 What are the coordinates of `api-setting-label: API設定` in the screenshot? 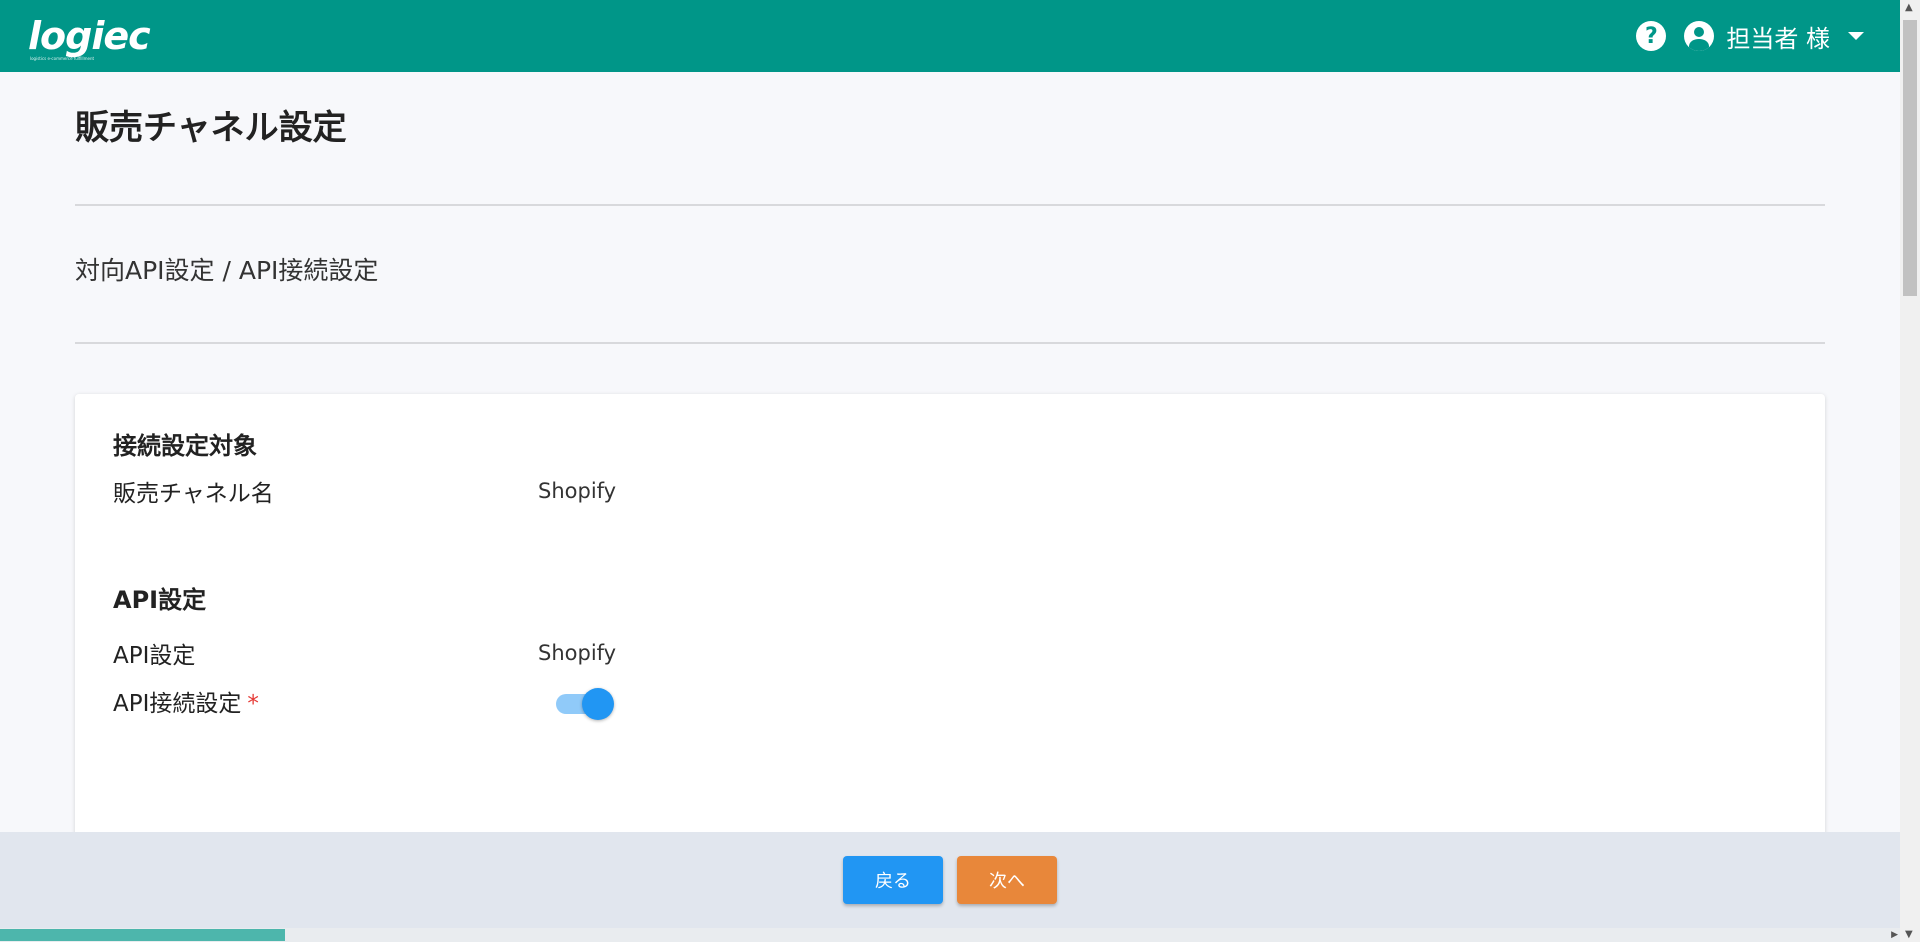 It's located at (154, 656).